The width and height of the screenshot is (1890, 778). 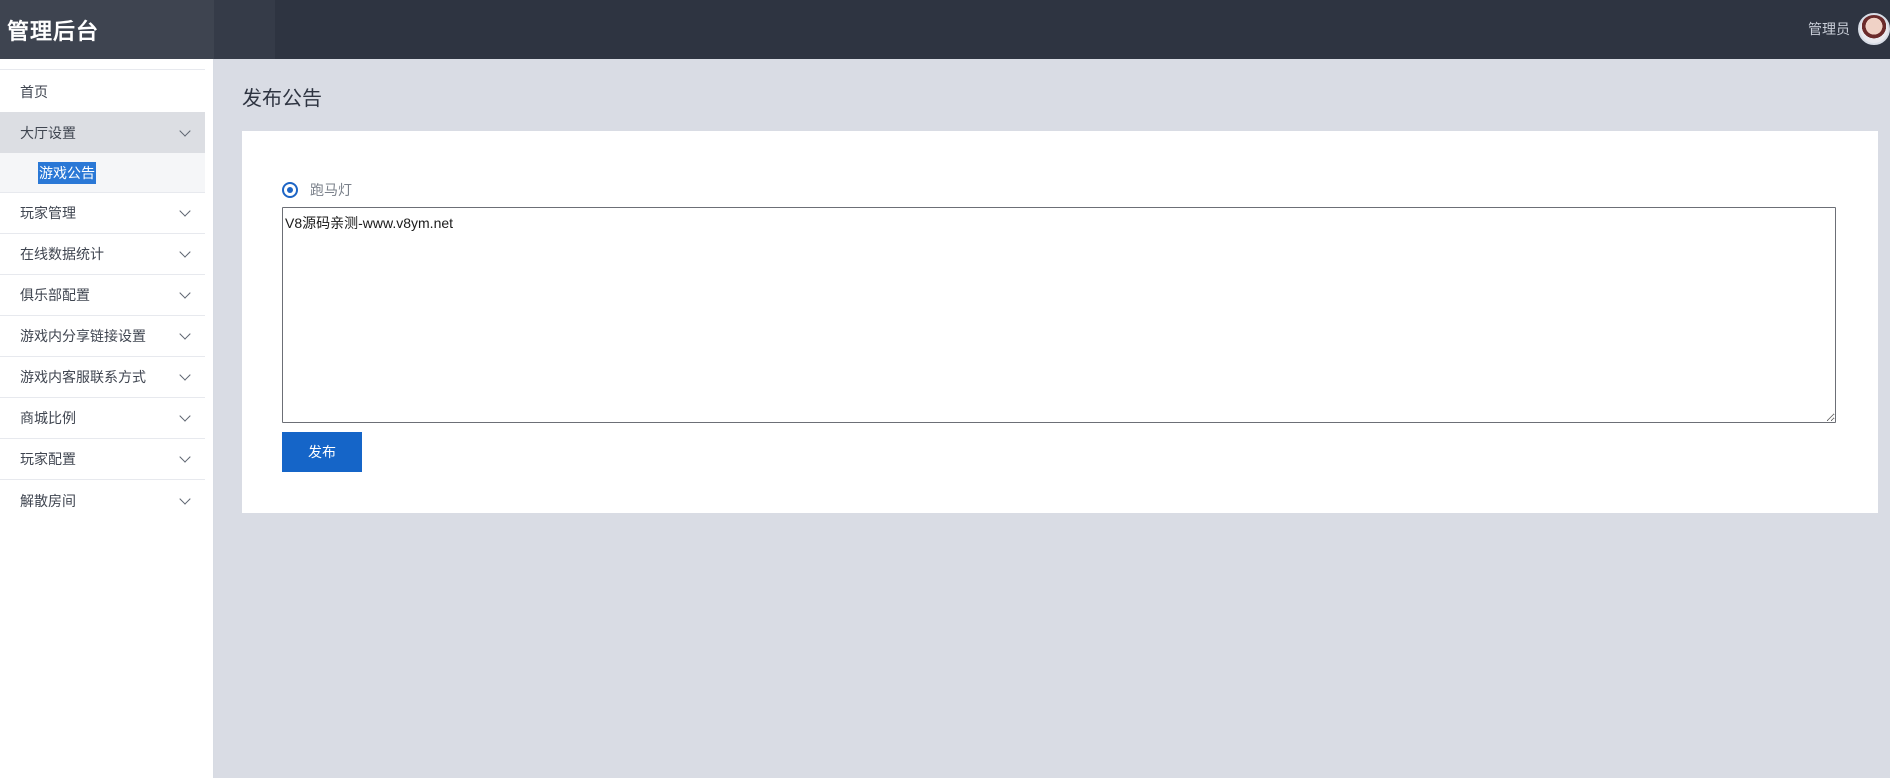 I want to click on sidebar-toggle-area, so click(x=244, y=29).